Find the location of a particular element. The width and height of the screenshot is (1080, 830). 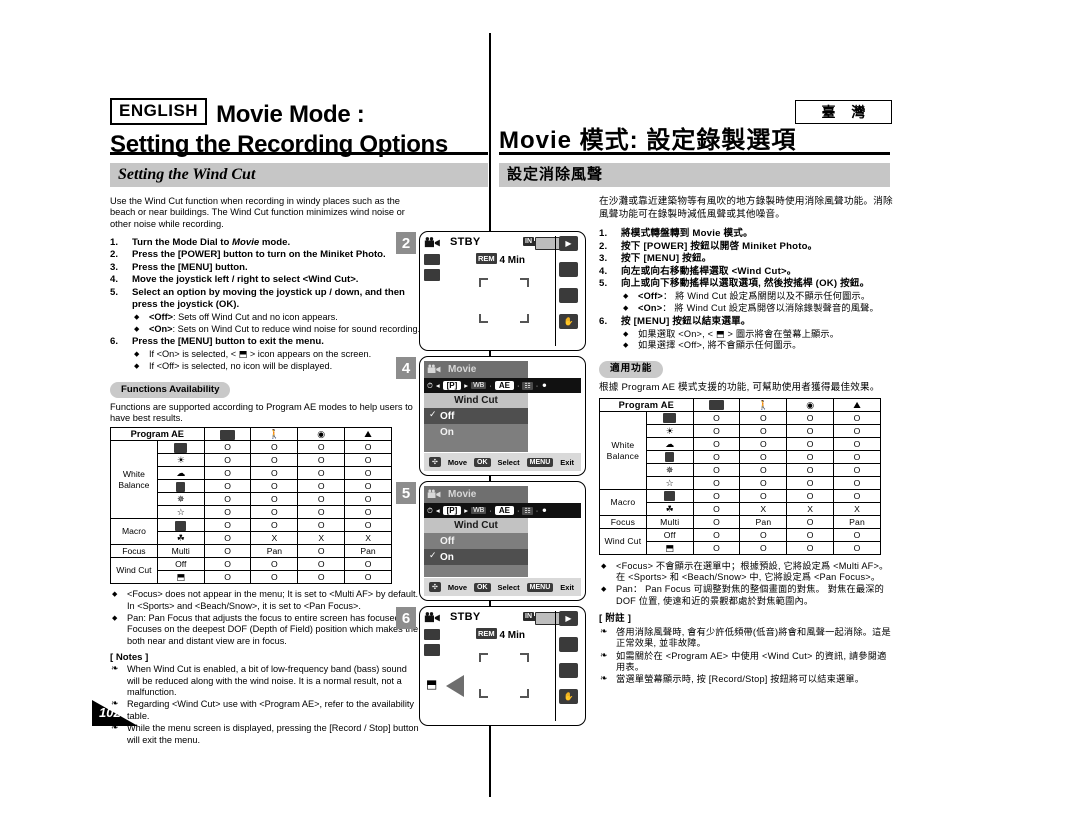

row-icon-cell is located at coordinates (180, 447).